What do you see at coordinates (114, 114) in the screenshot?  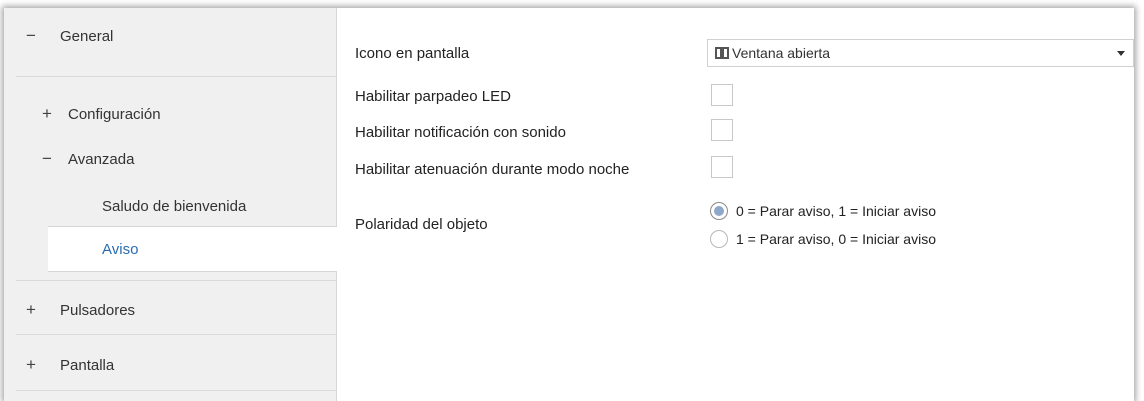 I see `sidebar-item-label: Configuración` at bounding box center [114, 114].